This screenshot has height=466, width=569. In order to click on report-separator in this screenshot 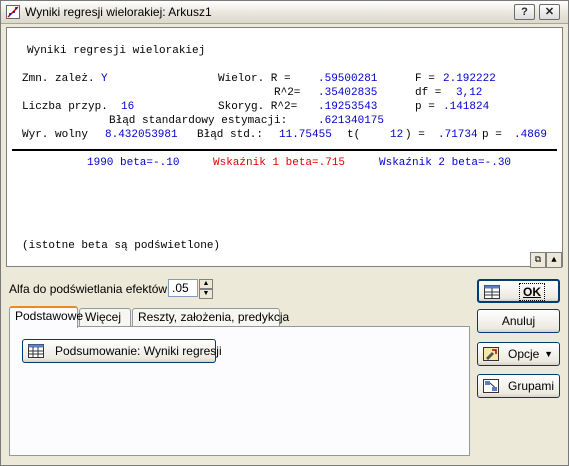, I will do `click(284, 150)`.